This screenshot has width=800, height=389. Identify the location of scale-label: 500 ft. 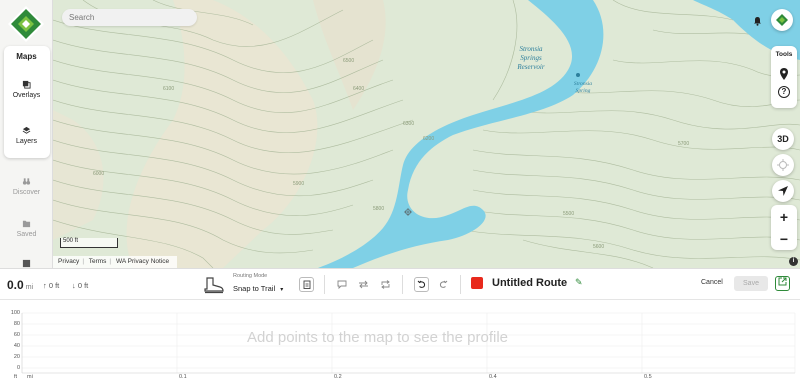
(71, 241).